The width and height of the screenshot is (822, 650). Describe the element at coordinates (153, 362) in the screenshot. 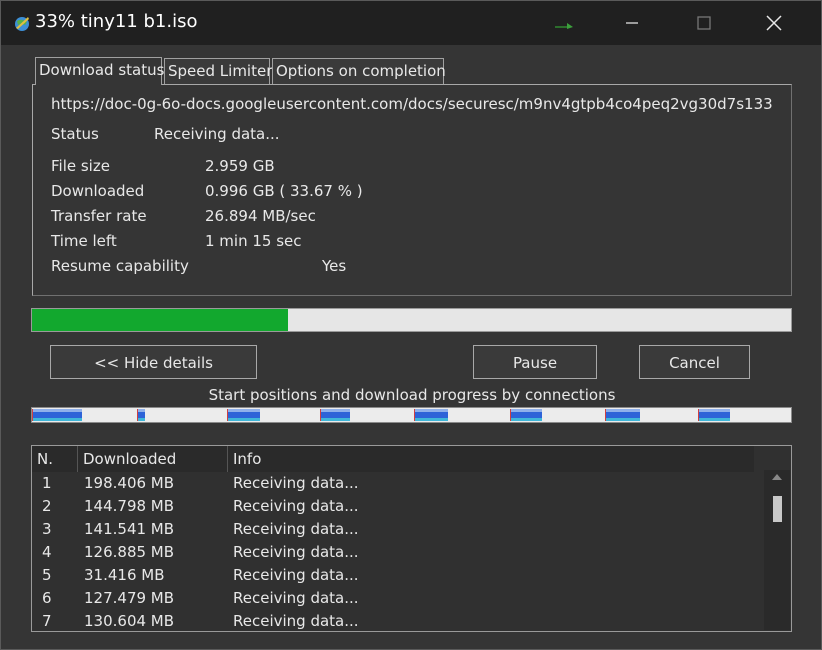

I see `hide-details-button: << Hide details` at that location.